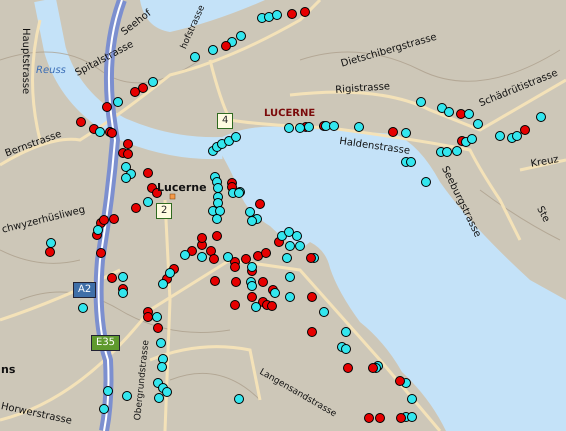  What do you see at coordinates (182, 187) in the screenshot?
I see `map-label: Lucerne` at bounding box center [182, 187].